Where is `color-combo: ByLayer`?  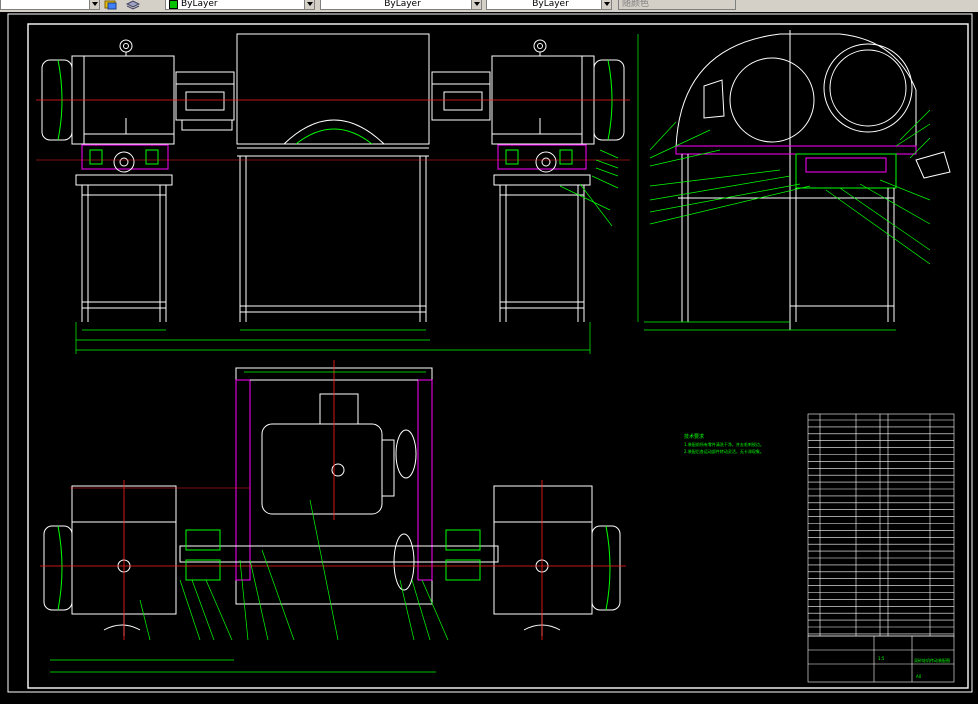
color-combo: ByLayer is located at coordinates (240, 5).